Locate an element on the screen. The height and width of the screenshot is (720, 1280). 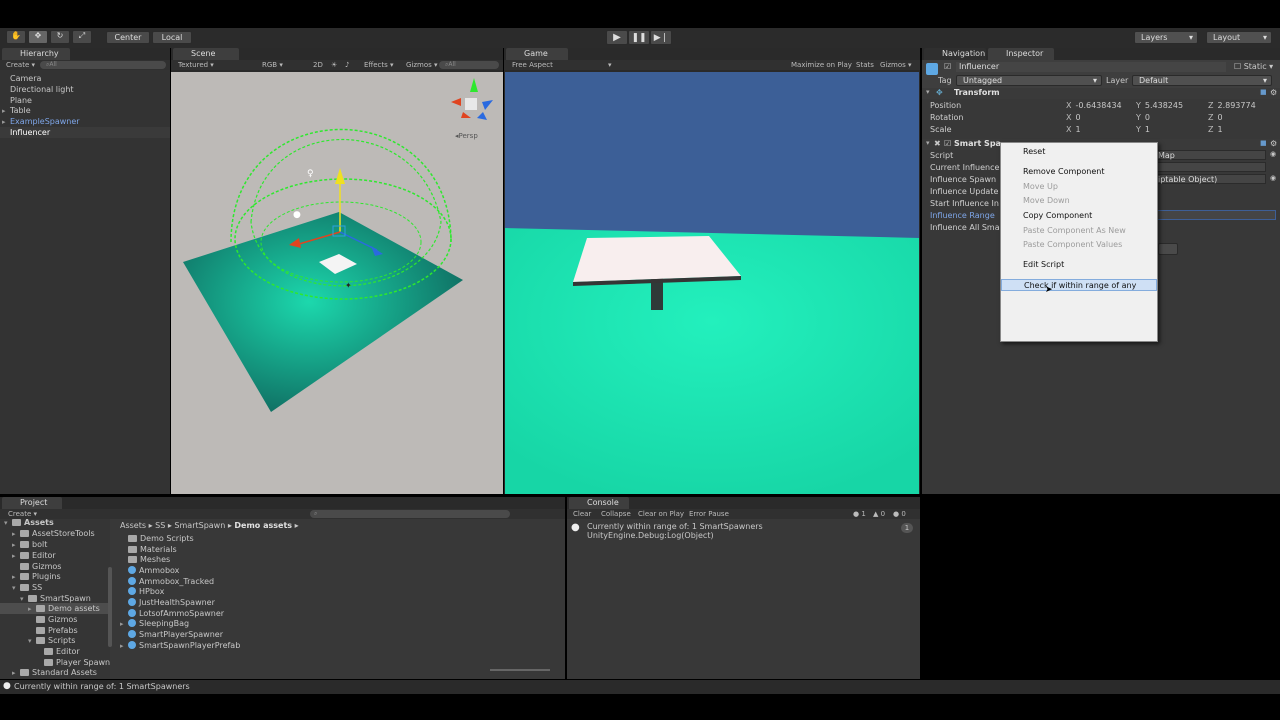
menu-item-paste-as-new: Paste Component As New is located at coordinates (1079, 231).